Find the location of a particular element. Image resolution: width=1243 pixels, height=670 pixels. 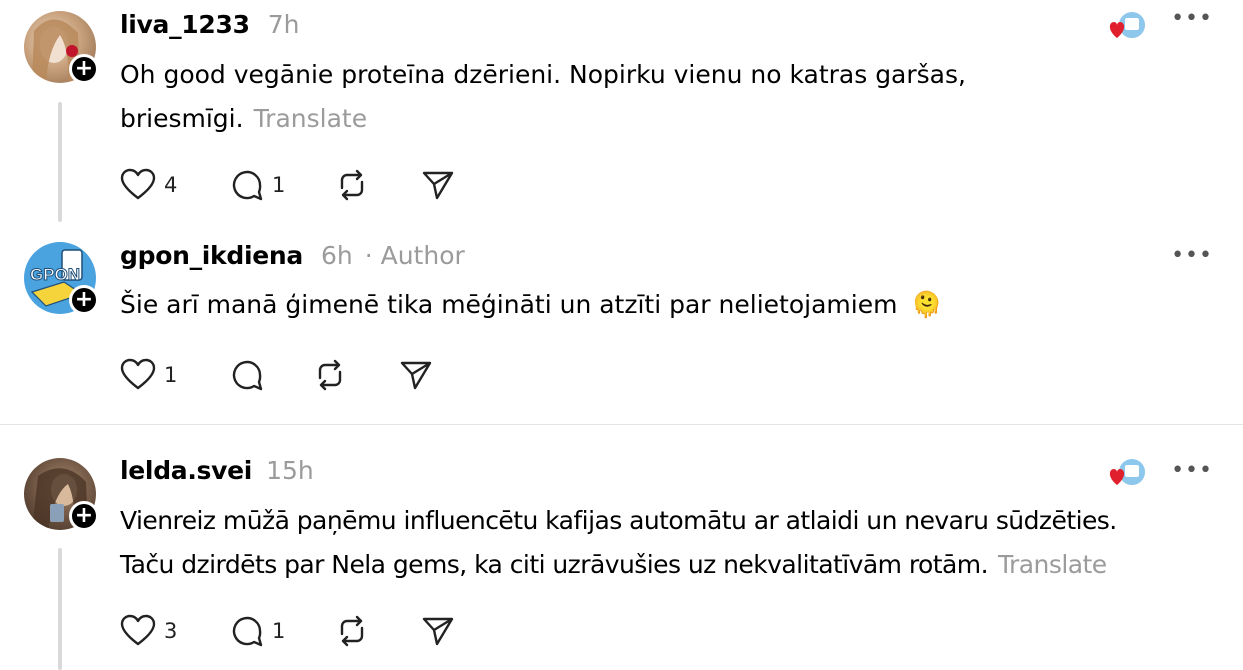

like-button: 4 is located at coordinates (148, 185).